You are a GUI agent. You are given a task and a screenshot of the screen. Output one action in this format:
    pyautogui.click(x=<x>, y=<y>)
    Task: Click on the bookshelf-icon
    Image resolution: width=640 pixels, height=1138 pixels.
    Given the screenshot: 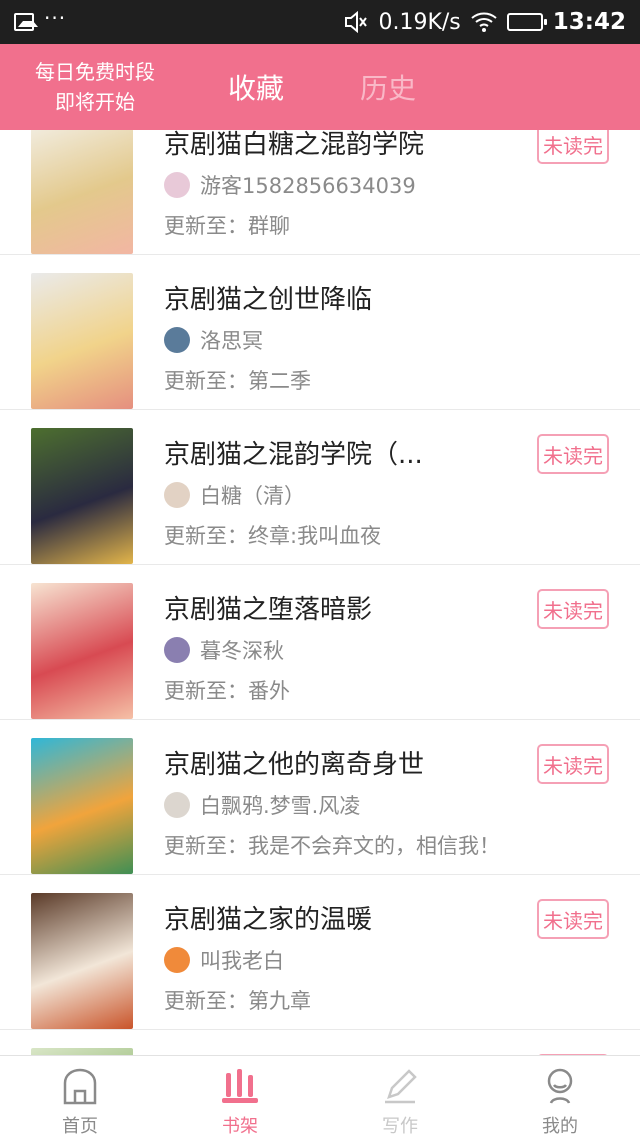 What is the action you would take?
    pyautogui.click(x=240, y=1086)
    